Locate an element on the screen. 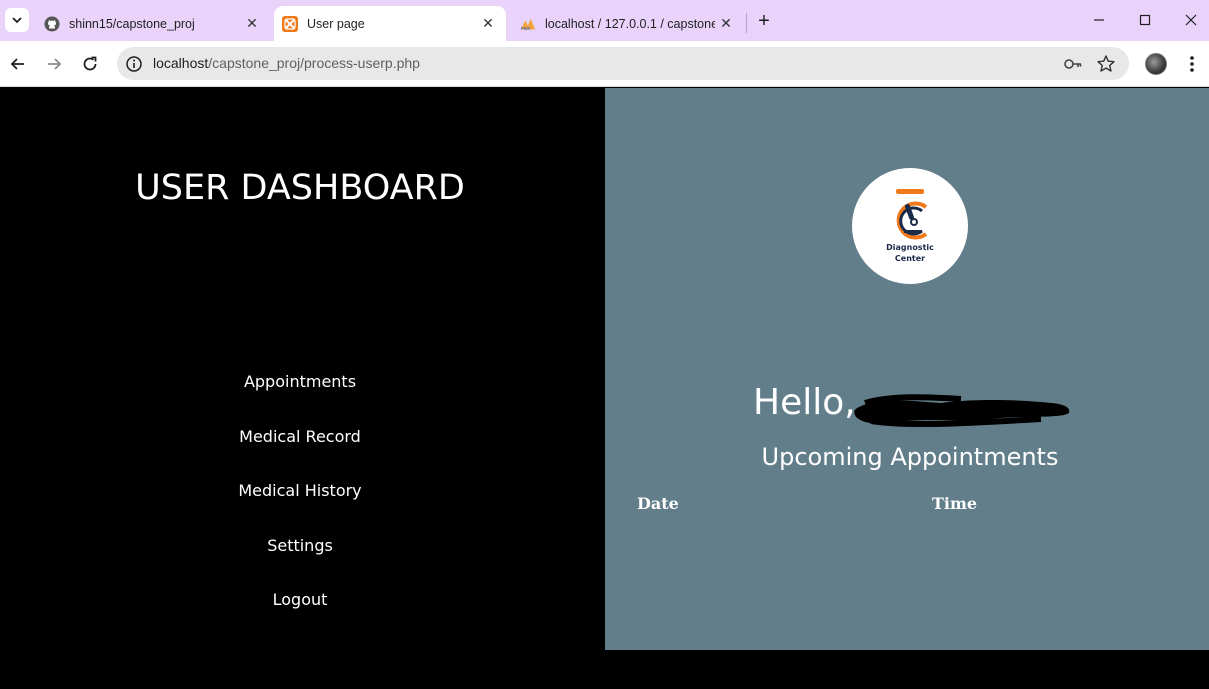 The height and width of the screenshot is (689, 1209). diagnostic-center-logo: Diagnostic Center is located at coordinates (910, 226).